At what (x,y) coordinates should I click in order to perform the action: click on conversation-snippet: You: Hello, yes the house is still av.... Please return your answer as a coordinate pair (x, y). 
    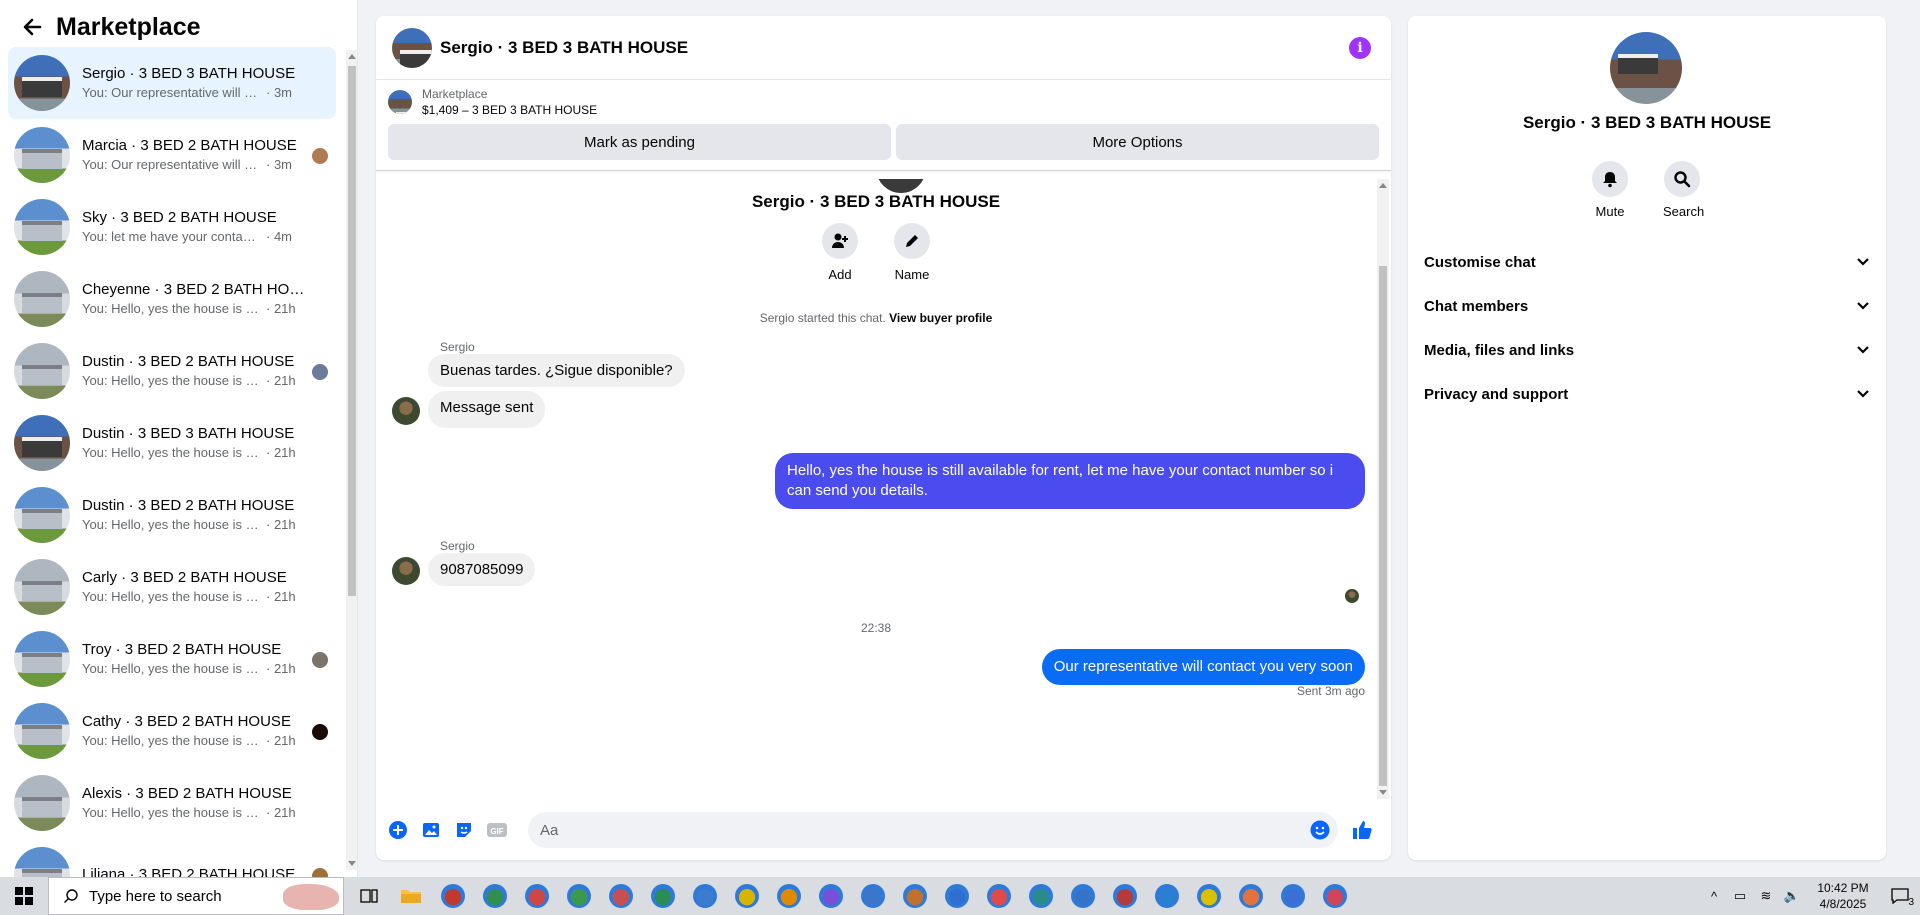
    Looking at the image, I should click on (172, 308).